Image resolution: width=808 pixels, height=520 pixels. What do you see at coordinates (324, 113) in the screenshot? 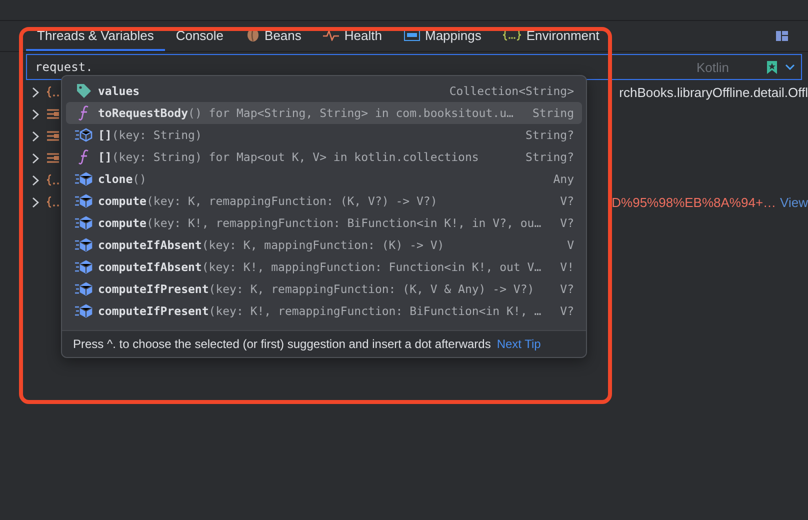
I see `completion-item: toRequestBody() for Map<String, String> in com.booksitout.u… String` at bounding box center [324, 113].